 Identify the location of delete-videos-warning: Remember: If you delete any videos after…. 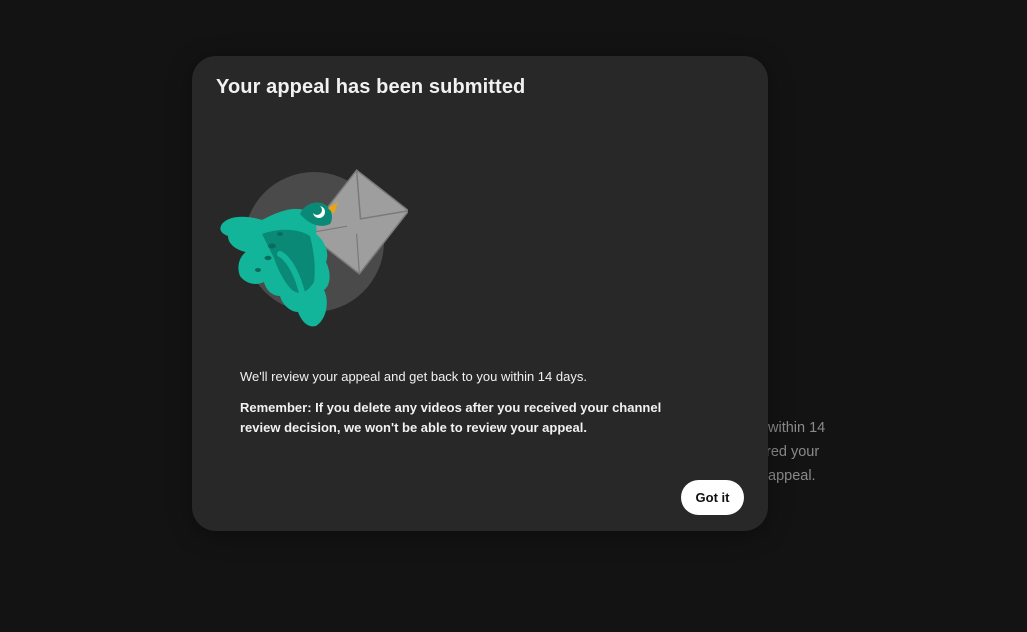
(451, 417).